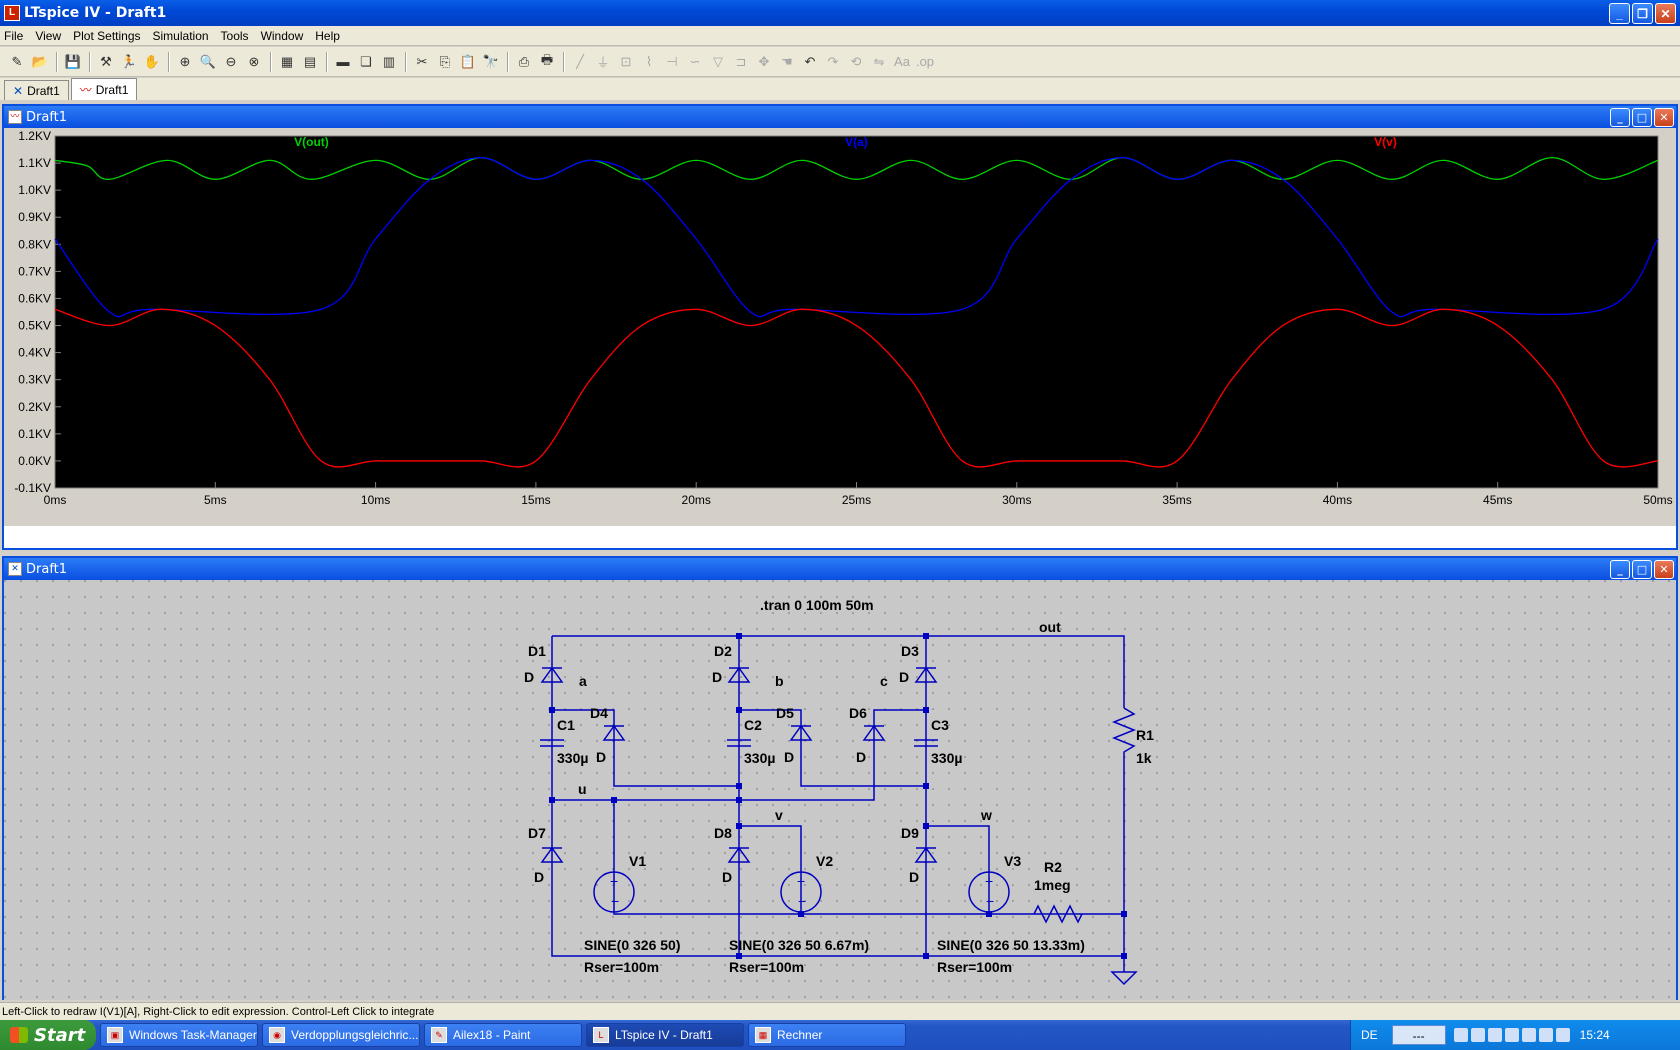 The height and width of the screenshot is (1050, 1680). I want to click on y-tick-label: 0.5KV, so click(34, 326).